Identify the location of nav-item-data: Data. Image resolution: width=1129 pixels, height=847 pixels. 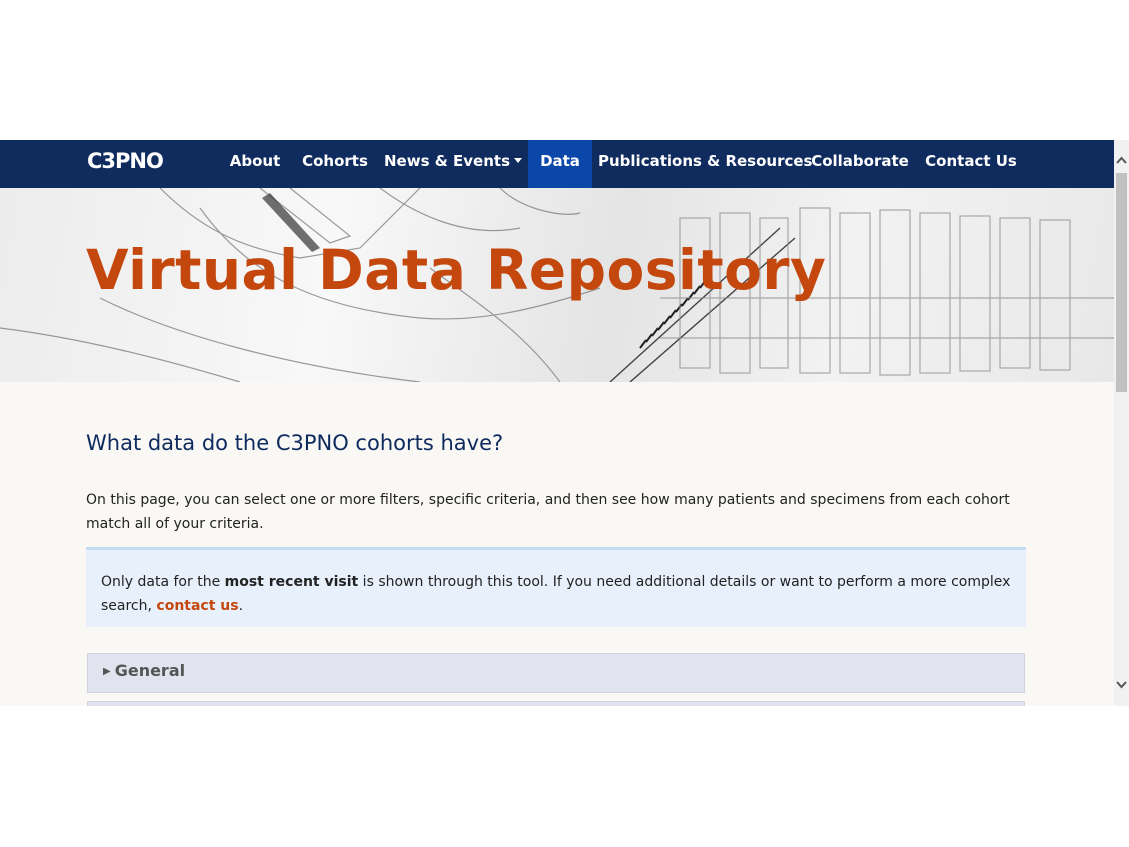
(560, 164).